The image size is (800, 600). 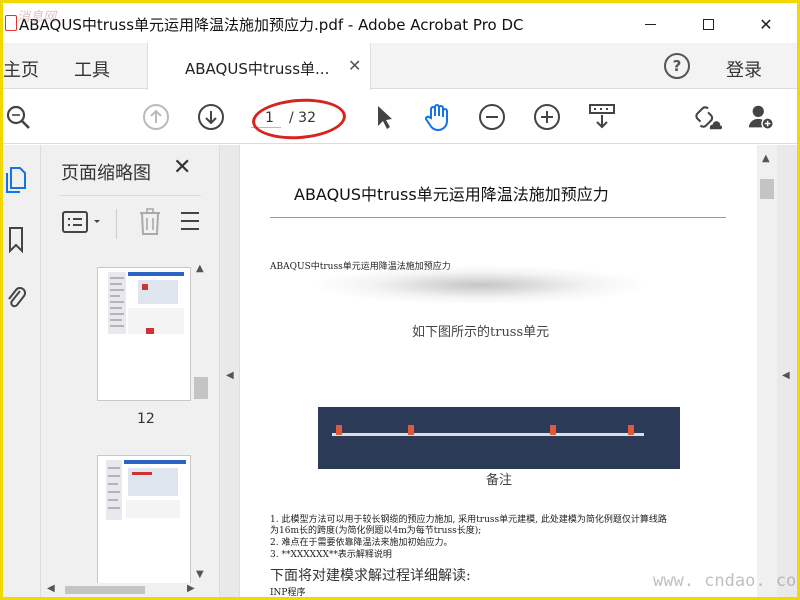 What do you see at coordinates (106, 173) in the screenshot?
I see `panel-title: 页面缩略图` at bounding box center [106, 173].